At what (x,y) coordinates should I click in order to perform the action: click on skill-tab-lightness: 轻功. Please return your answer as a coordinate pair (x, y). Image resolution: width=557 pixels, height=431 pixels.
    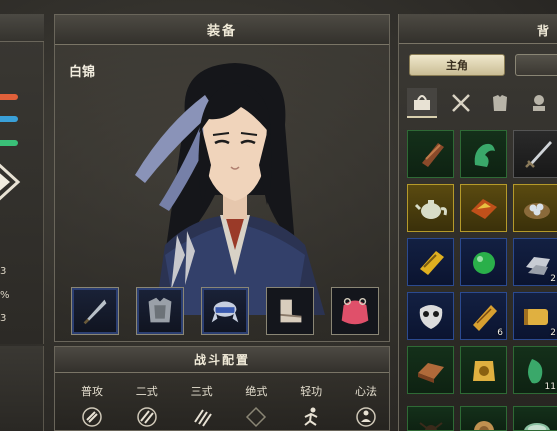
    Looking at the image, I should click on (311, 406).